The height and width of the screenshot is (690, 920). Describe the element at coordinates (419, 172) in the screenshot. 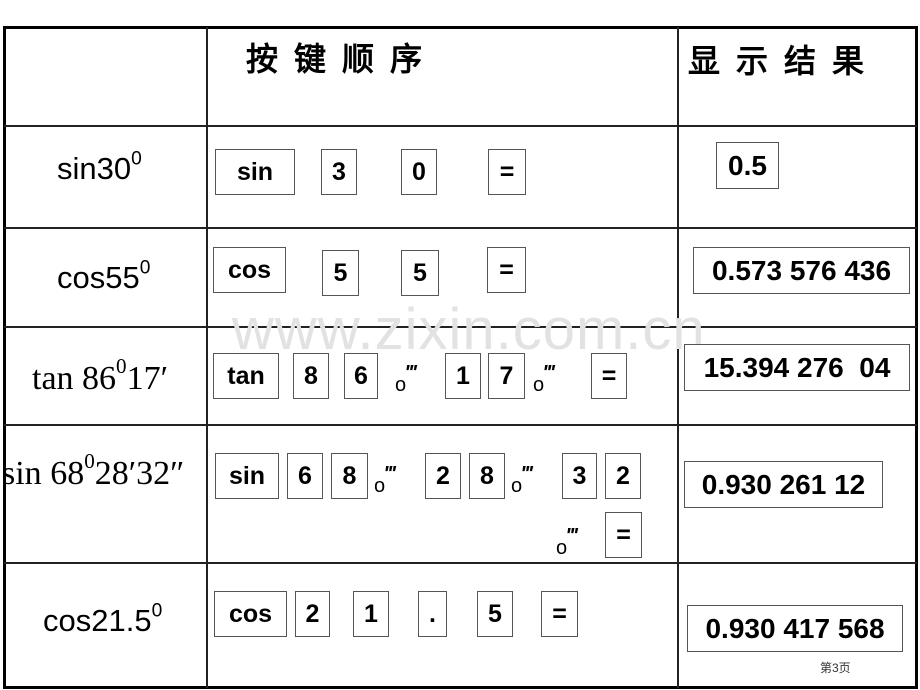

I see `key-0: 0` at that location.